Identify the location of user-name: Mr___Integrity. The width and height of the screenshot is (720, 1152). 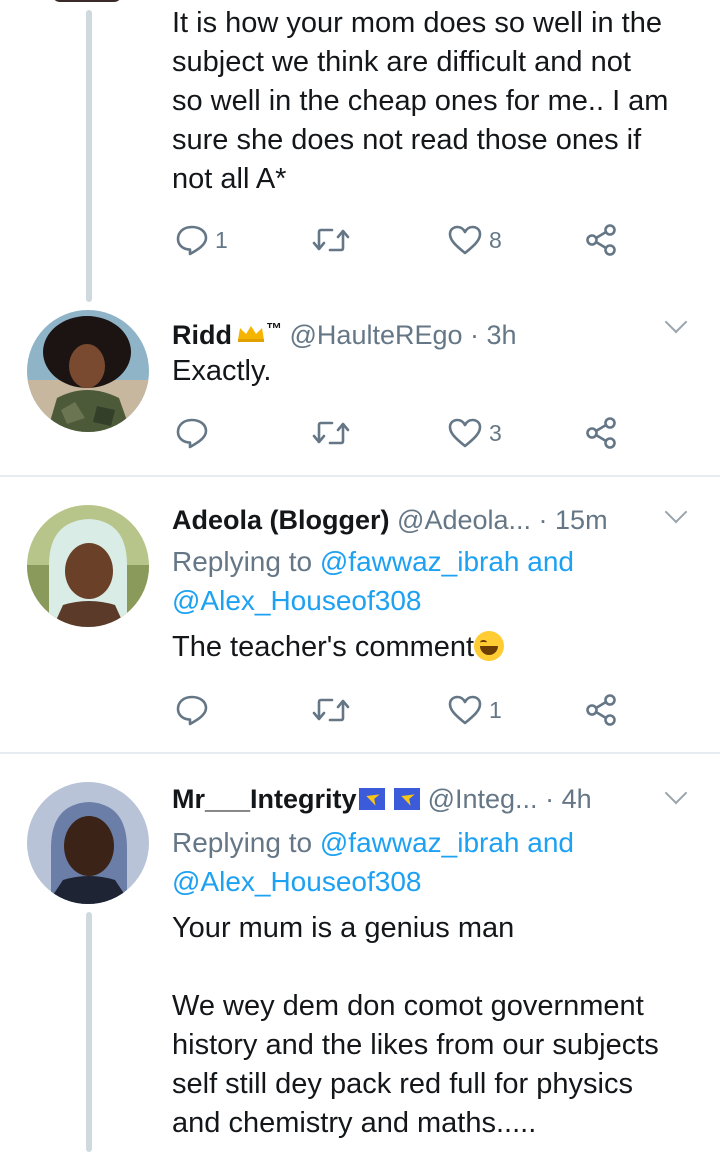
(264, 799).